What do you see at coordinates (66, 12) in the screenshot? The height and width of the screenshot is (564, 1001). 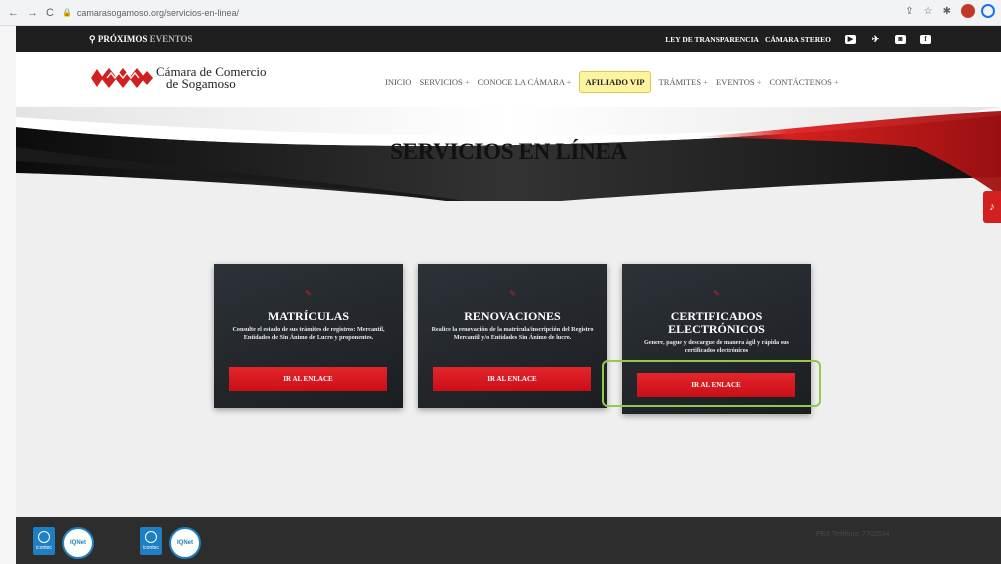 I see `lock-icon: 🔒` at bounding box center [66, 12].